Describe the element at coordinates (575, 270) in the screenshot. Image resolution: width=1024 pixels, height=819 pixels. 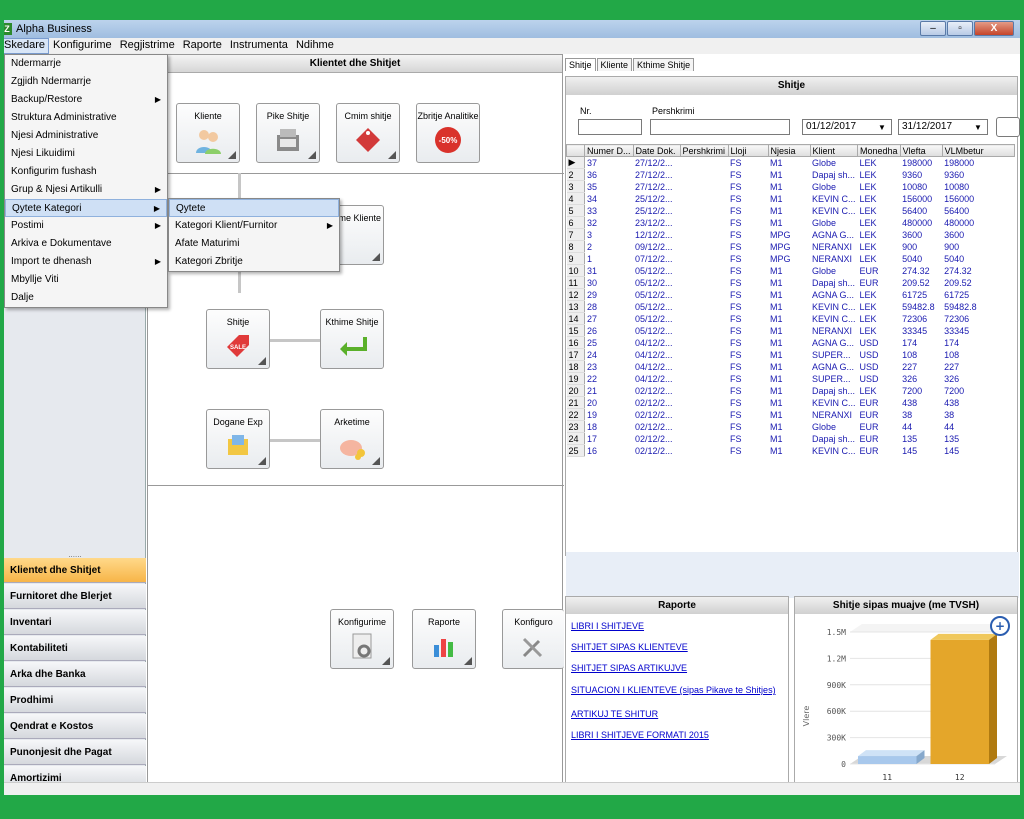
I see `row-number: 10` at that location.